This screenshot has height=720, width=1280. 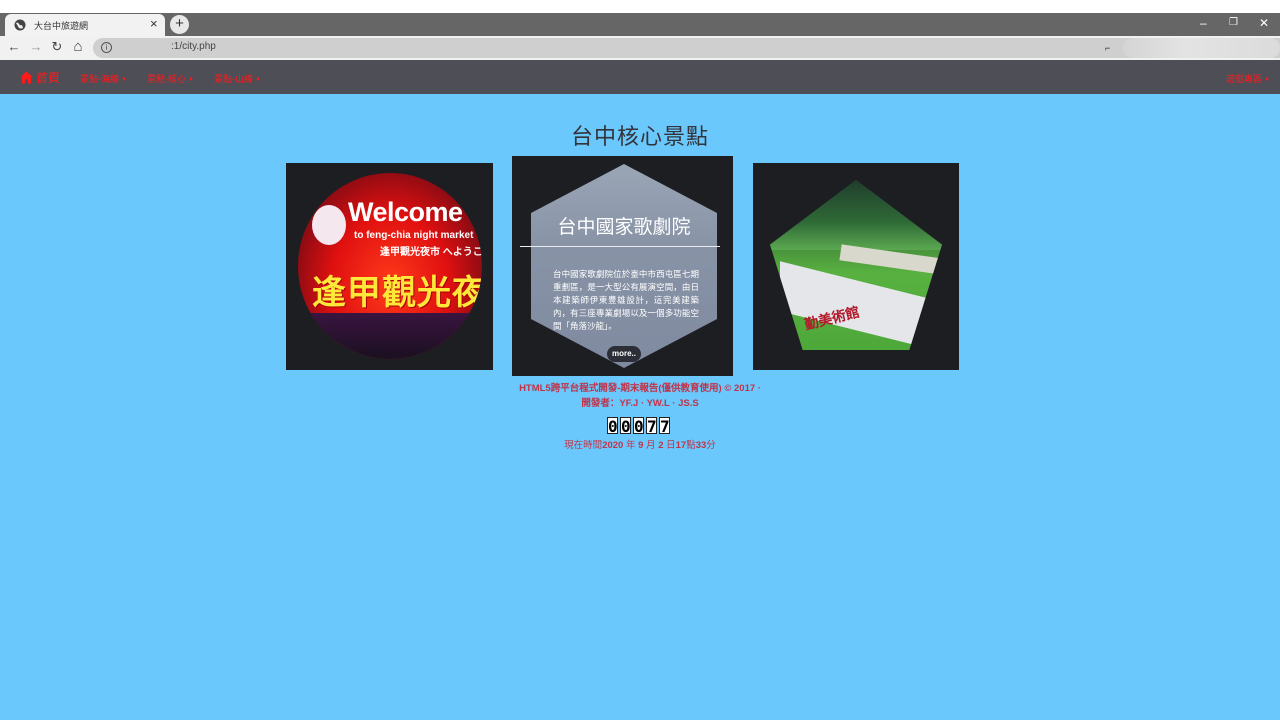 I want to click on url-text: :1/city.php, so click(x=193, y=46).